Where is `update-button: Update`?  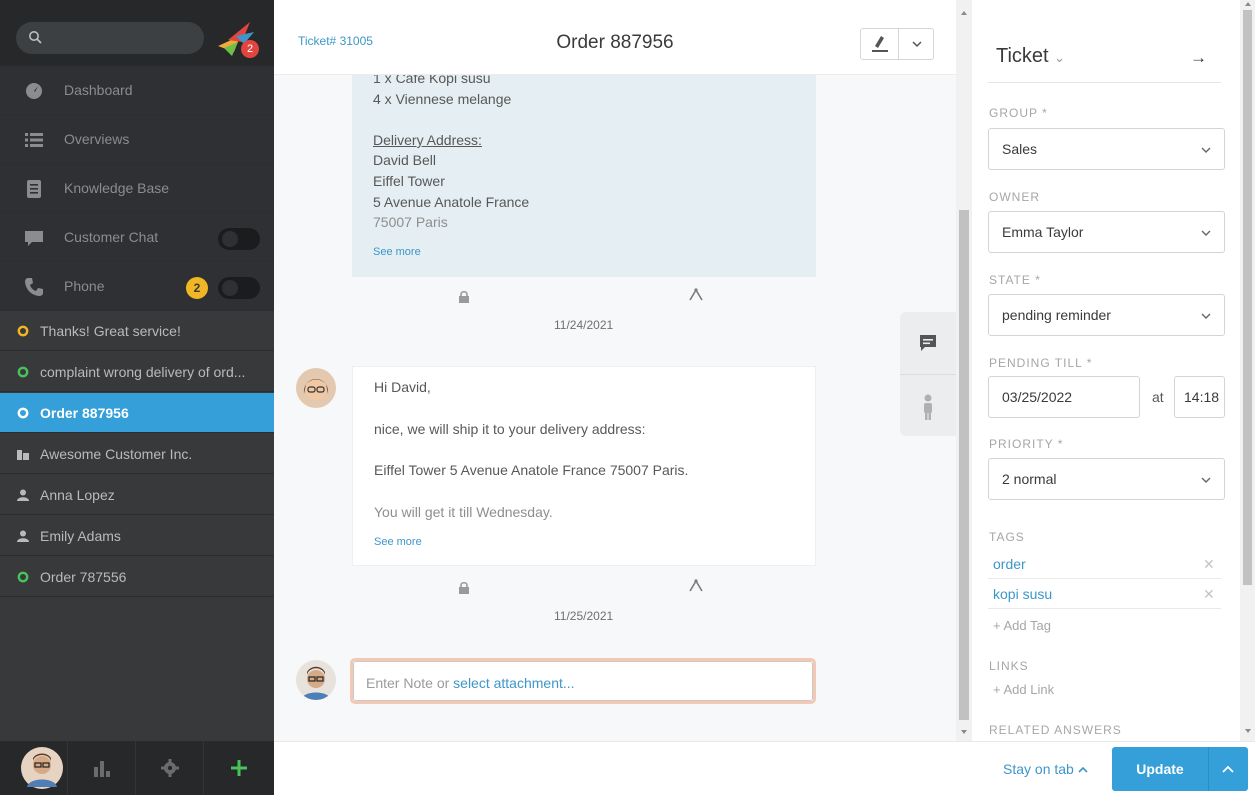 update-button: Update is located at coordinates (1180, 769).